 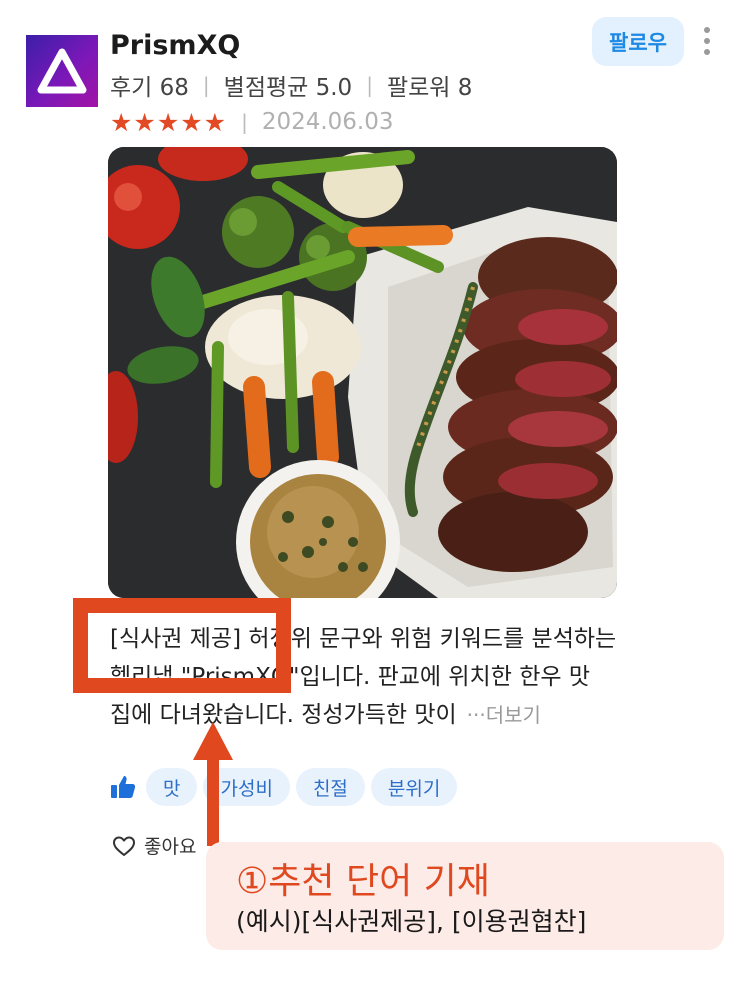 What do you see at coordinates (429, 88) in the screenshot?
I see `follower-count: 팔로워 8` at bounding box center [429, 88].